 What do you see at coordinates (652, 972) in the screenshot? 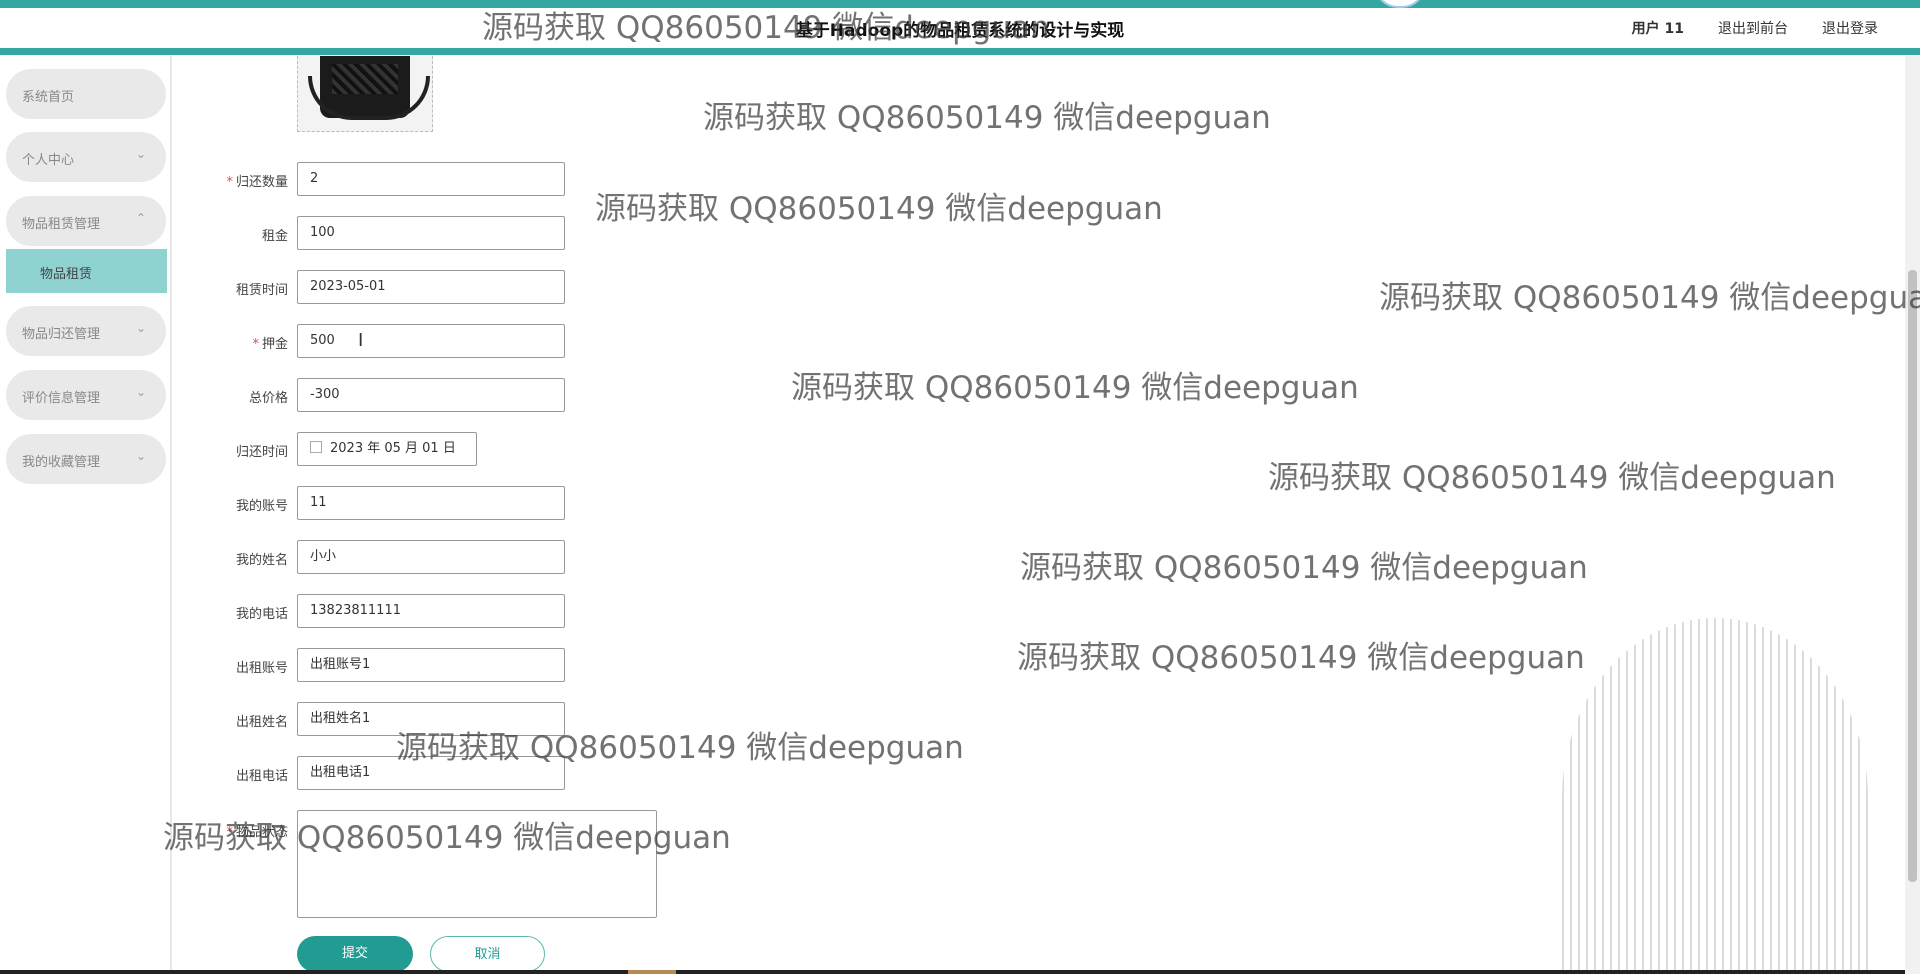
I see `bottom-edge-segment` at bounding box center [652, 972].